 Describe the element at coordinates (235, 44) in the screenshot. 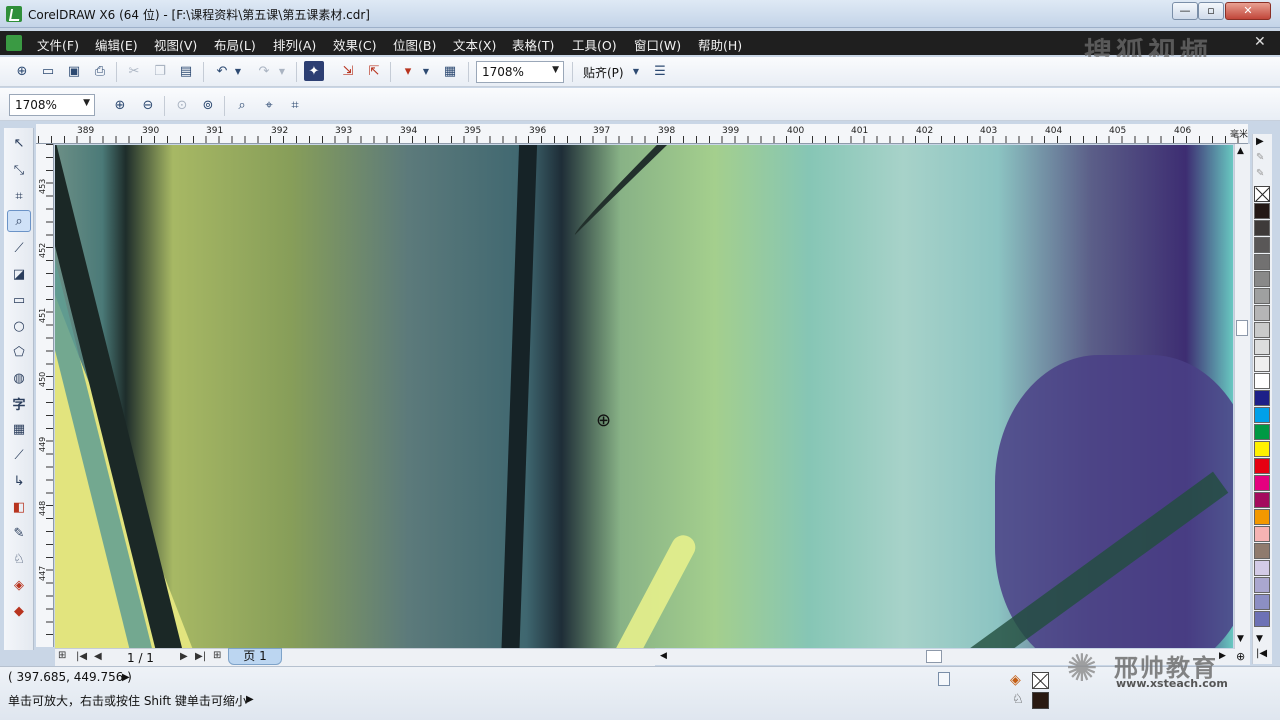

I see `menu-layout: 布局(L)` at that location.